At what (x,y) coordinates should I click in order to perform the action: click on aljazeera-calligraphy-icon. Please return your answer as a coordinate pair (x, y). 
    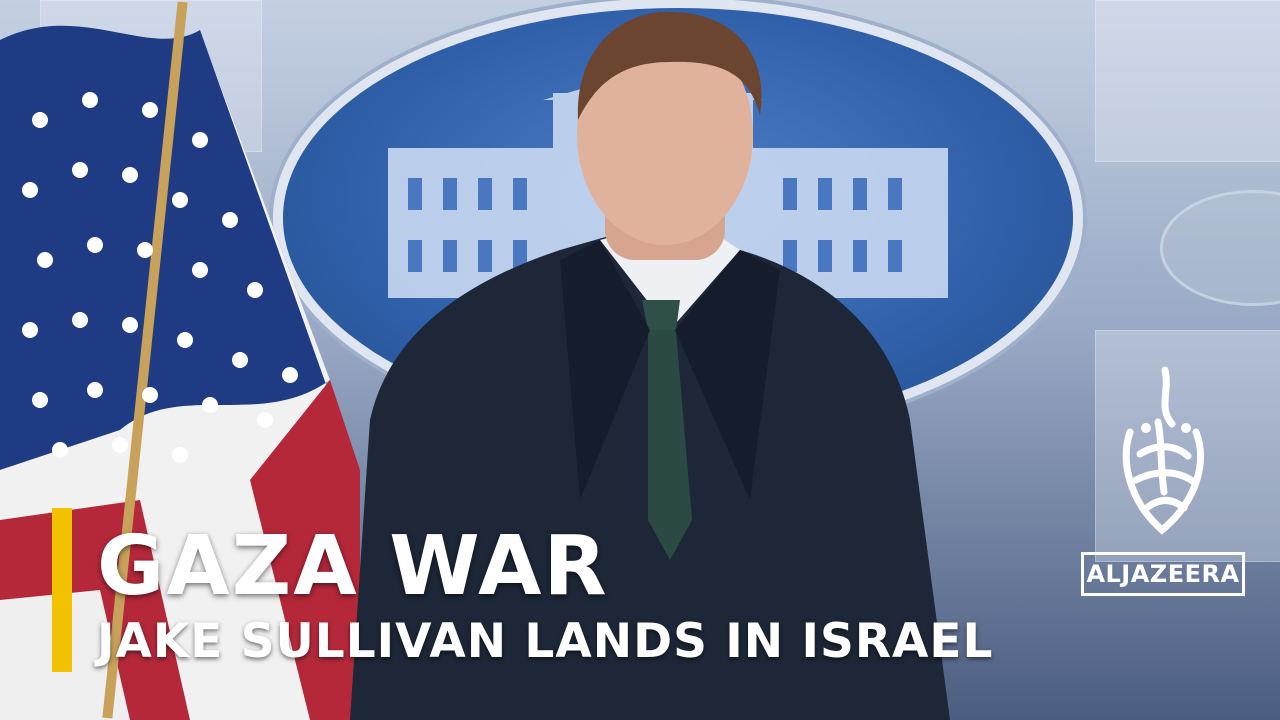
    Looking at the image, I should click on (1163, 450).